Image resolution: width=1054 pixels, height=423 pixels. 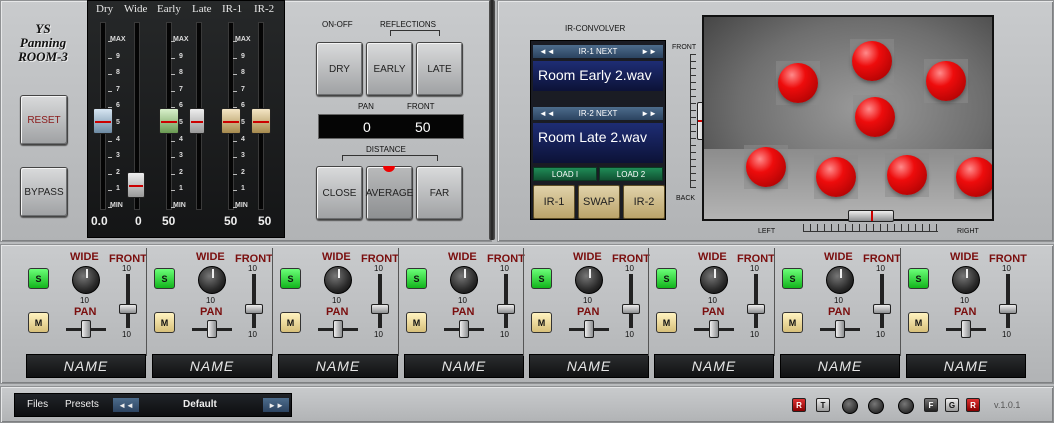 I want to click on fader-cap-dry, so click(x=103, y=121).